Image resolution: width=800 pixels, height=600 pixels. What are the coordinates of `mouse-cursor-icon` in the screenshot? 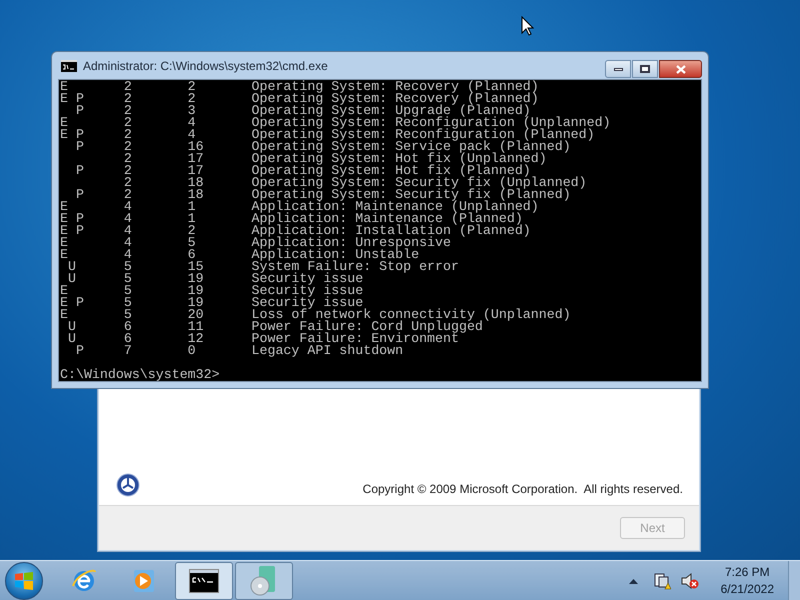 It's located at (527, 26).